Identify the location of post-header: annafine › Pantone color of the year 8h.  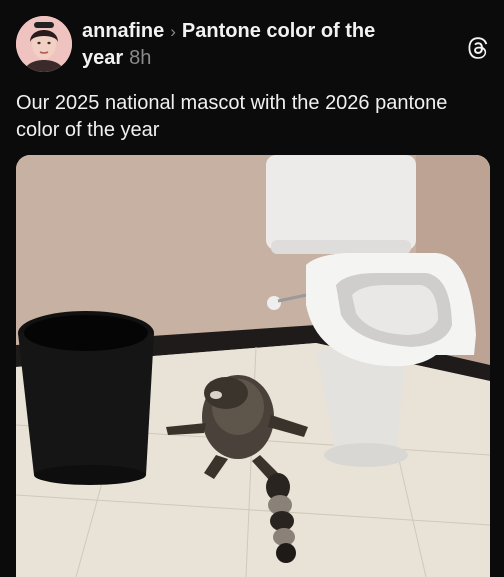
(262, 44).